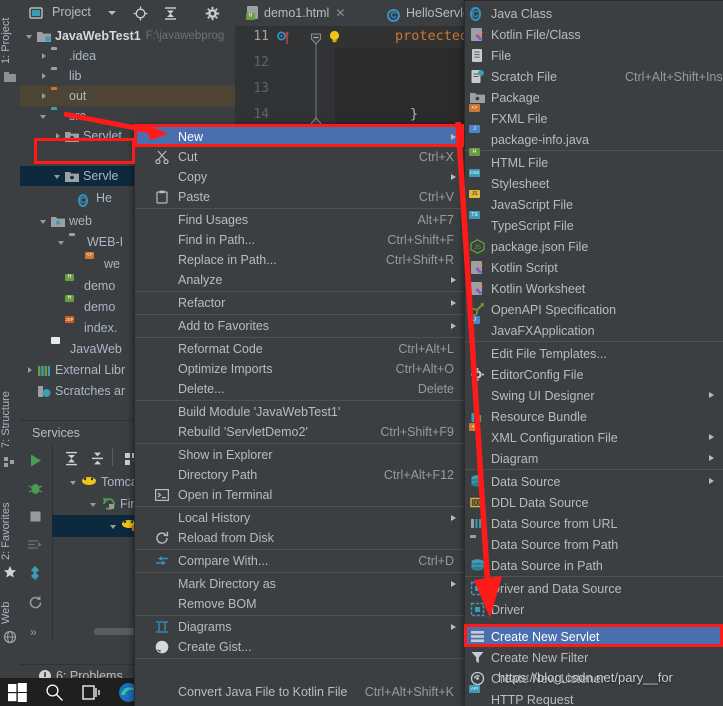 The image size is (723, 706). Describe the element at coordinates (10, 519) in the screenshot. I see `tool-window-button-favorites: 2: Favorites` at that location.